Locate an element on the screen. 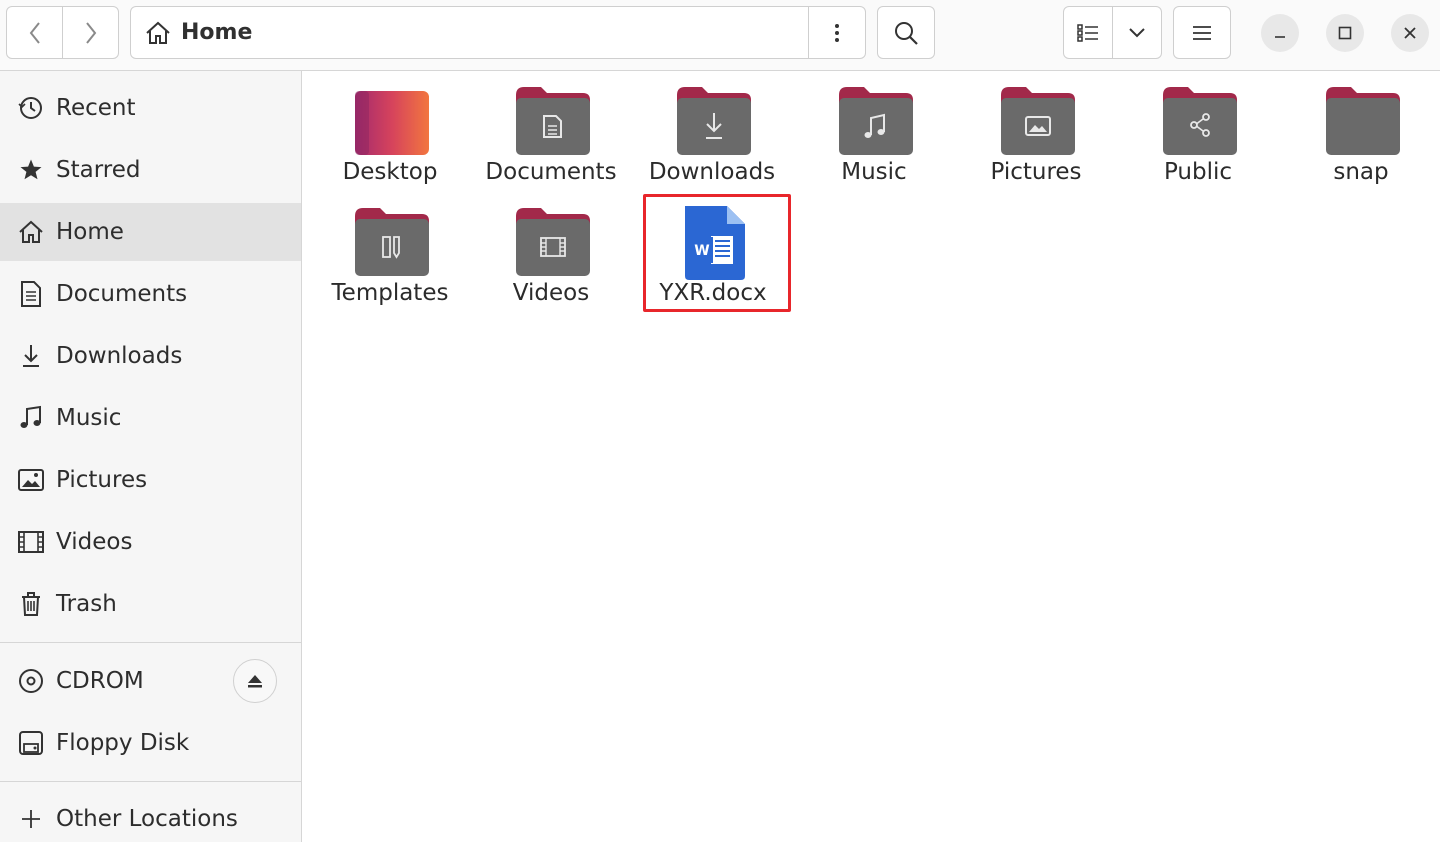  search-icon is located at coordinates (906, 33).